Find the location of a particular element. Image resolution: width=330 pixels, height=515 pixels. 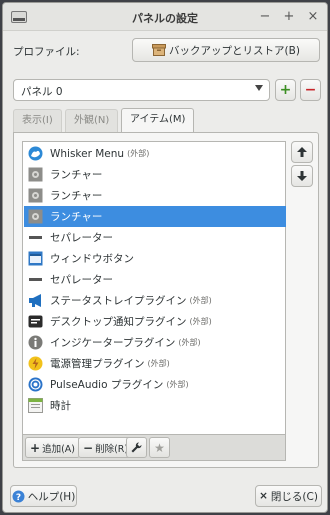

move-down-button is located at coordinates (302, 176).